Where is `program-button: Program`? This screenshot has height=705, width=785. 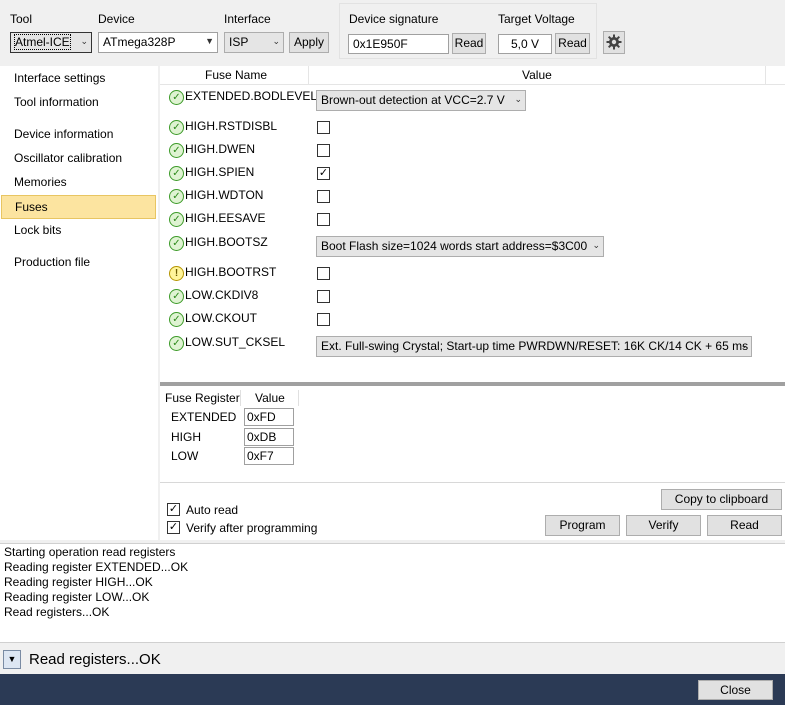
program-button: Program is located at coordinates (582, 525).